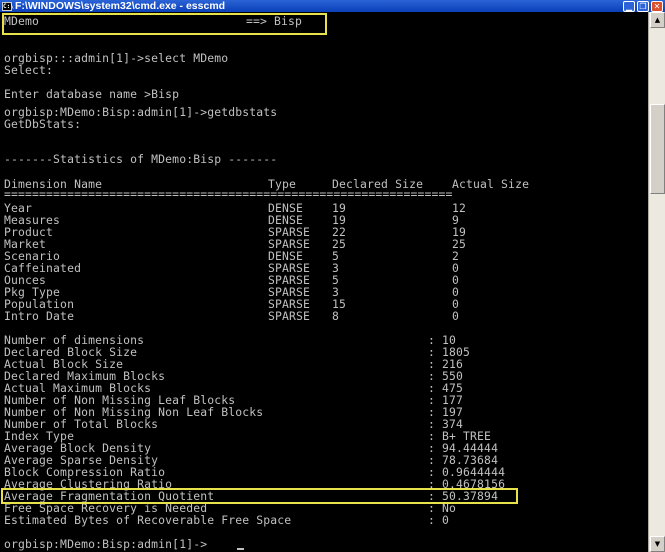 The width and height of the screenshot is (665, 552). Describe the element at coordinates (105, 544) in the screenshot. I see `command-prompt: orgbisp:MDemo:Bisp:admin[1]->` at that location.